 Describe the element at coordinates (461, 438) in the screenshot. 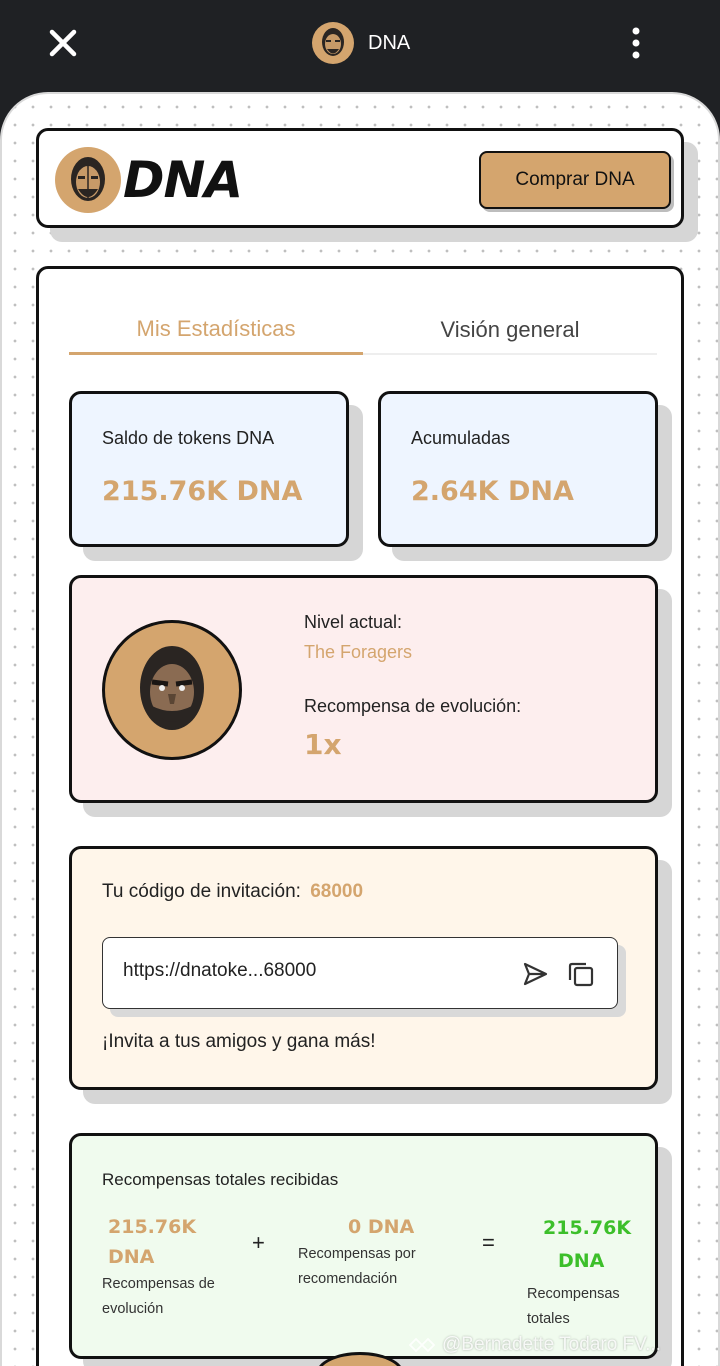

I see `accumulated-label: Acumuladas` at that location.